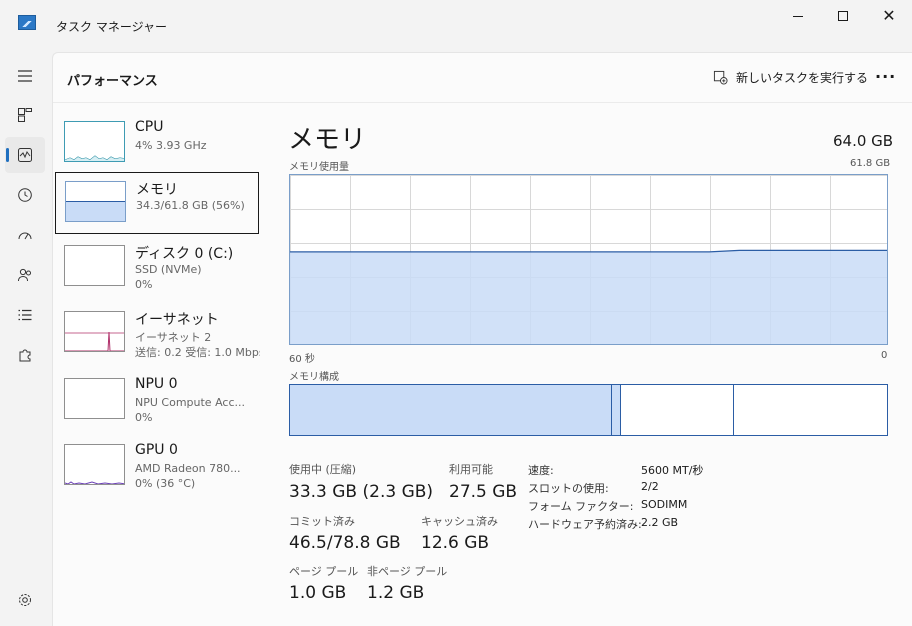 This screenshot has height=626, width=912. I want to click on window-title: タスク マネージャー, so click(111, 27).